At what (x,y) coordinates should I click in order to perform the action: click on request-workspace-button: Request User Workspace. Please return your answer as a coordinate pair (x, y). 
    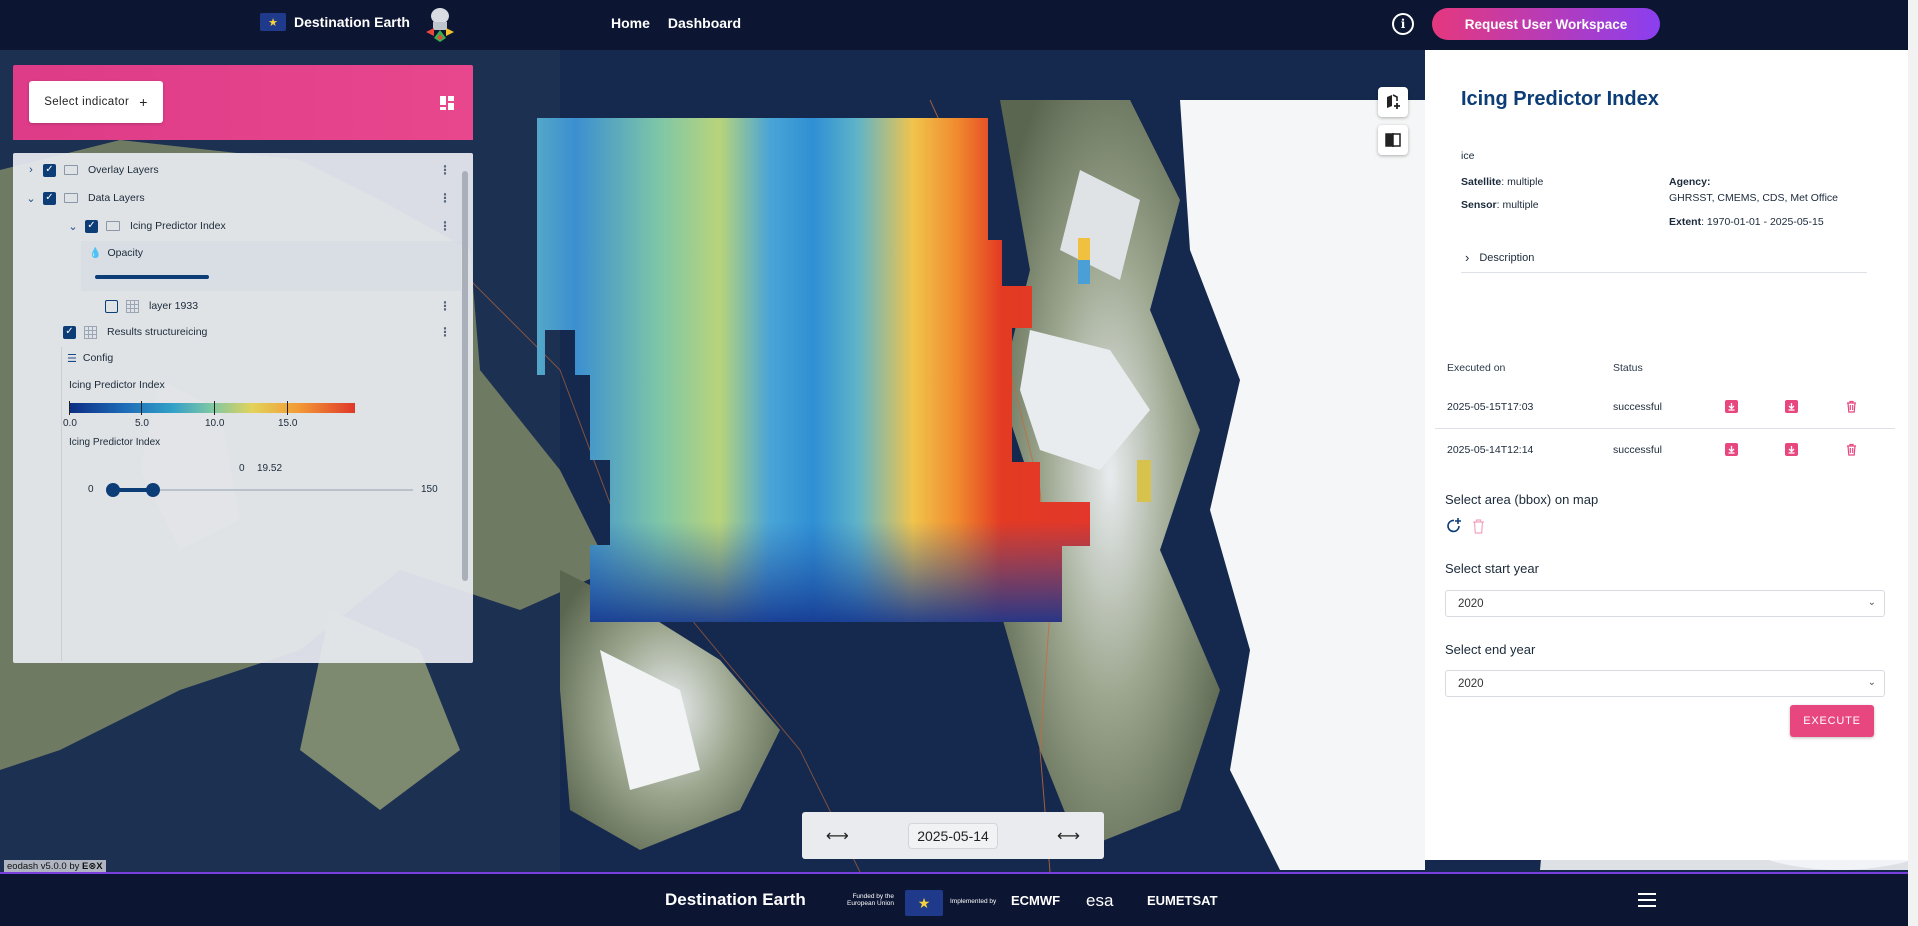
    Looking at the image, I should click on (1546, 24).